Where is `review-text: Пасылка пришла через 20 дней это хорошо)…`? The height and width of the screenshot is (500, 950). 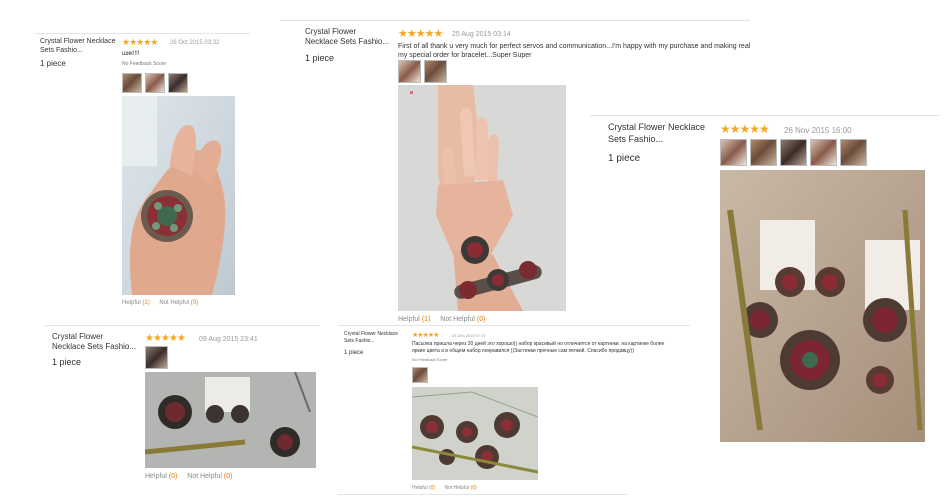
review-text: Пасылка пришла через 20 дней это хорошо)… is located at coordinates (538, 347).